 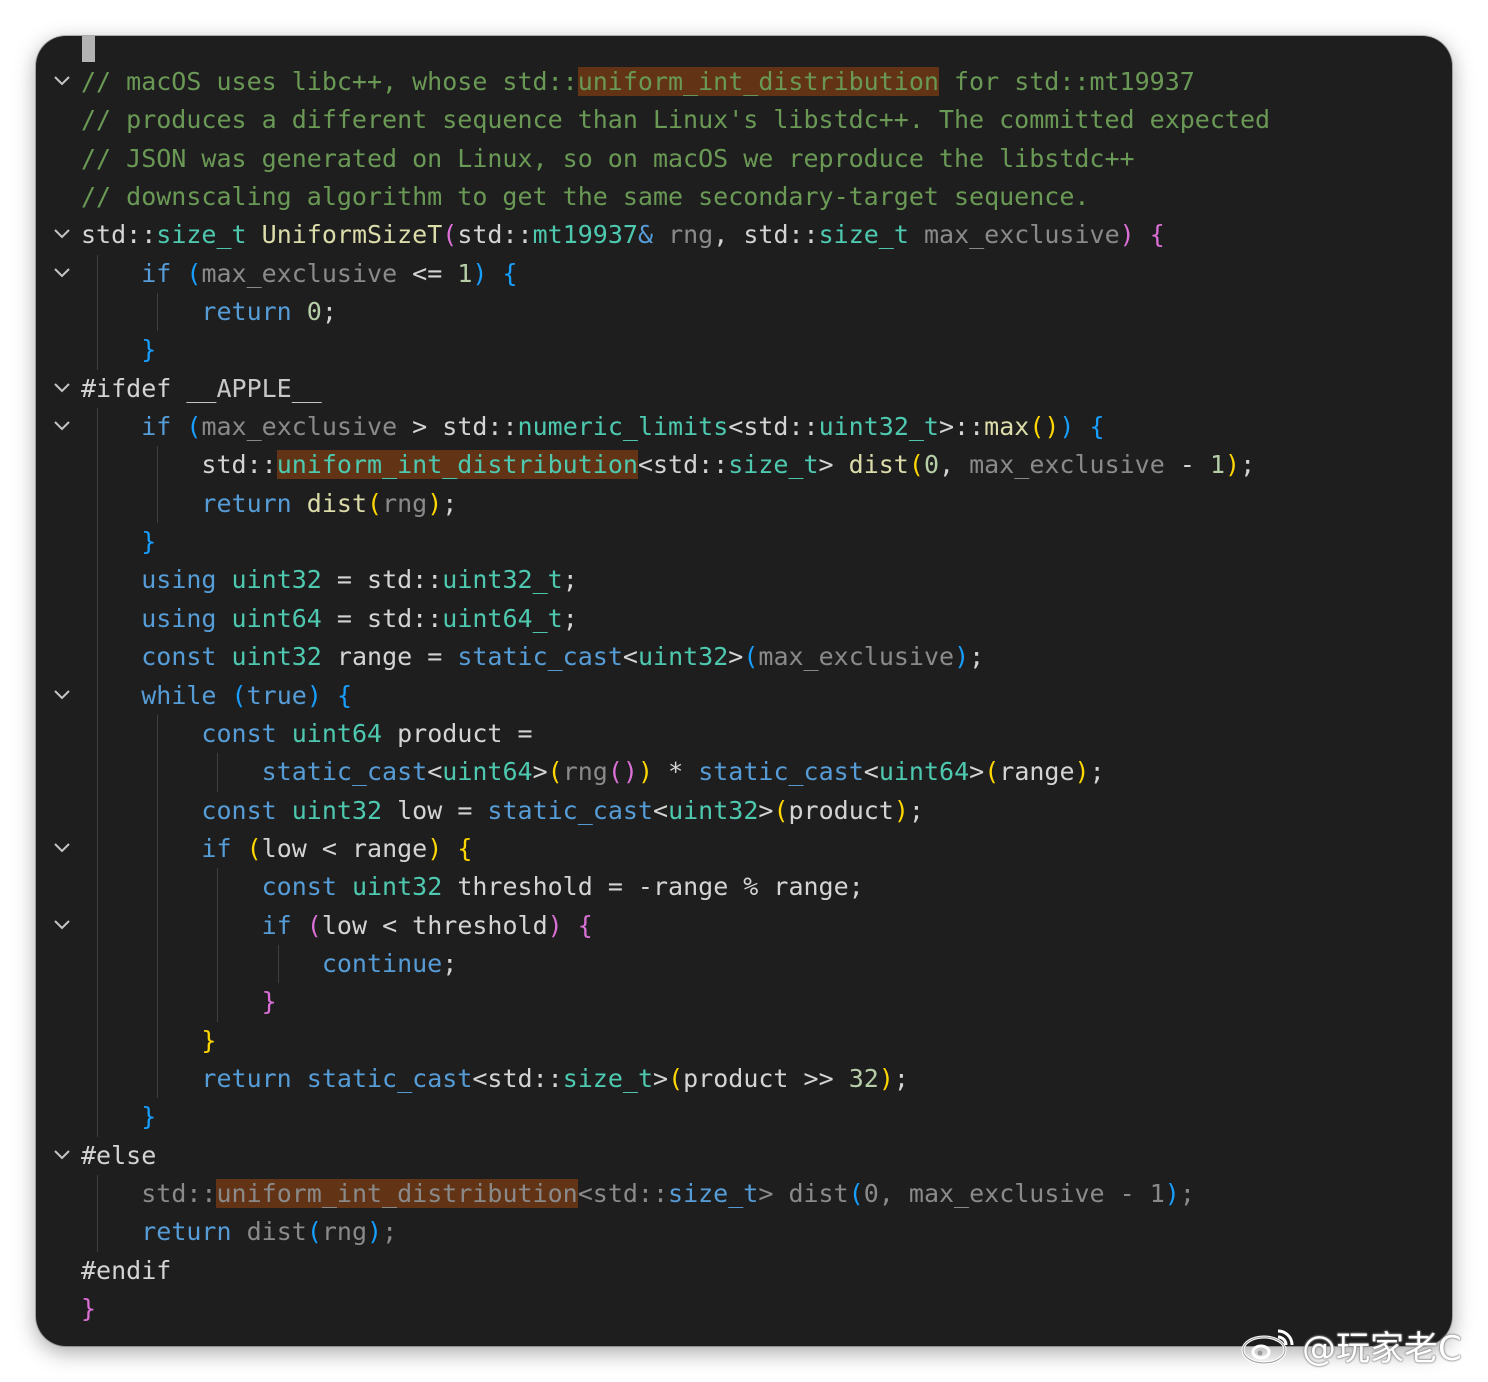 I want to click on code-token: threshold = -range % range;, so click(x=653, y=887).